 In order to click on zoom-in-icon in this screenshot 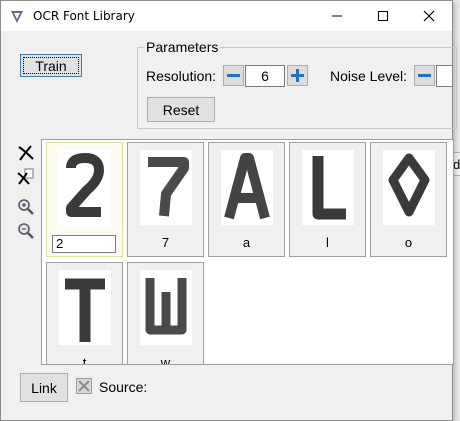, I will do `click(26, 207)`.